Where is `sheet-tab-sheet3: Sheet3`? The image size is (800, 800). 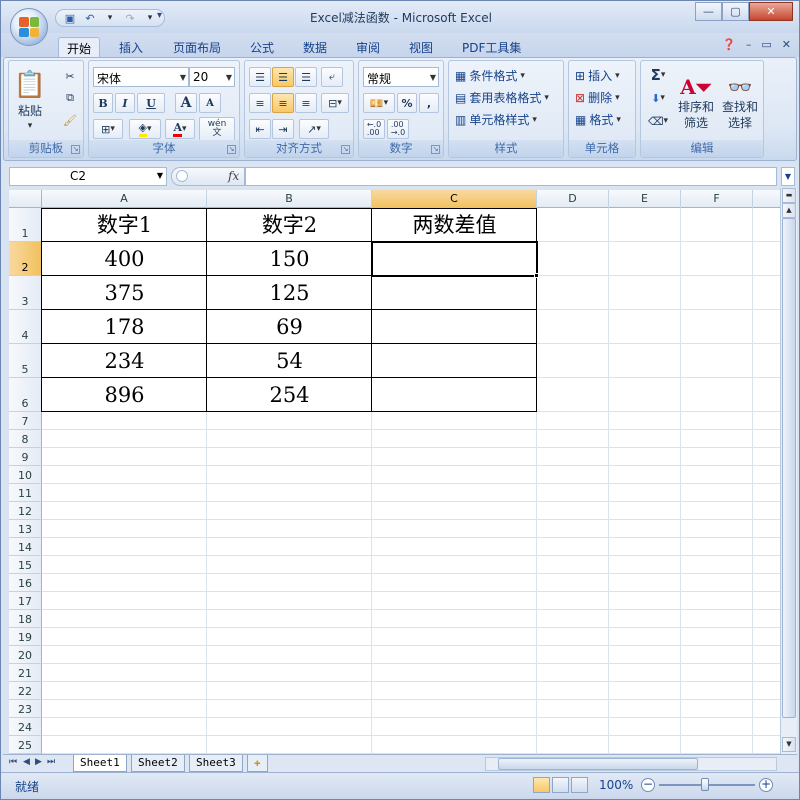 sheet-tab-sheet3: Sheet3 is located at coordinates (216, 763).